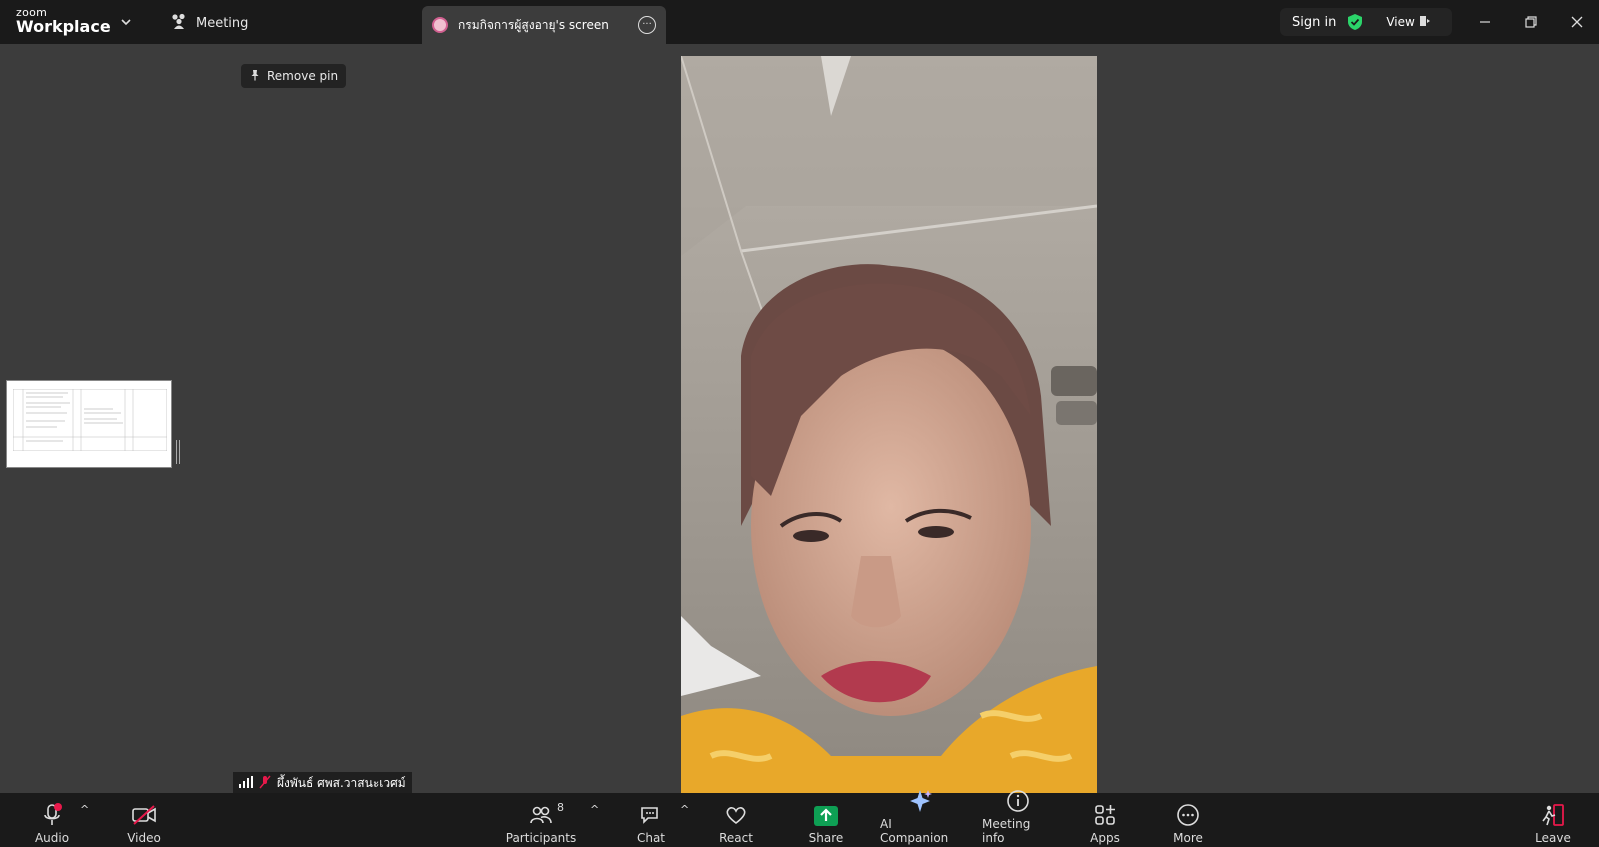 The image size is (1599, 847). I want to click on participant-name-tag: ผึ้งพันธ์ ศพส.วาสนะเวศม์, so click(322, 783).